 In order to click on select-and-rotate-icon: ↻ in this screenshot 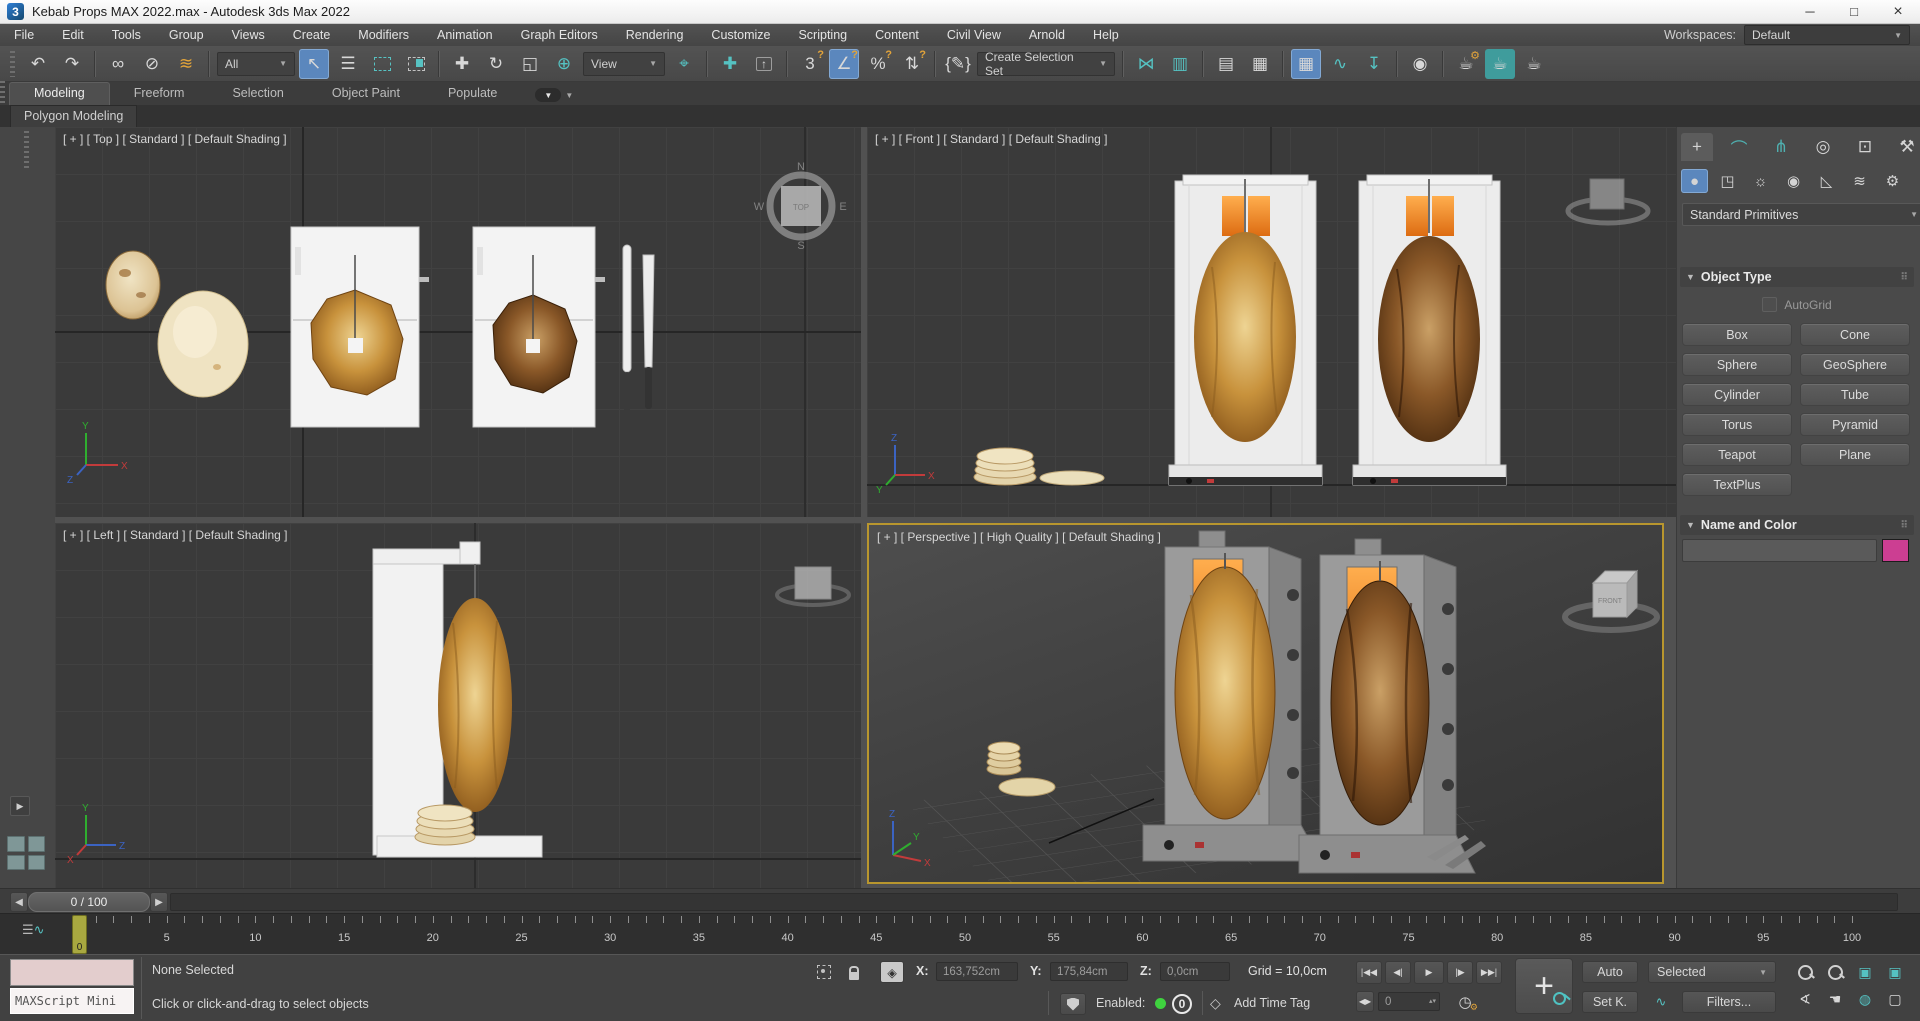, I will do `click(496, 64)`.